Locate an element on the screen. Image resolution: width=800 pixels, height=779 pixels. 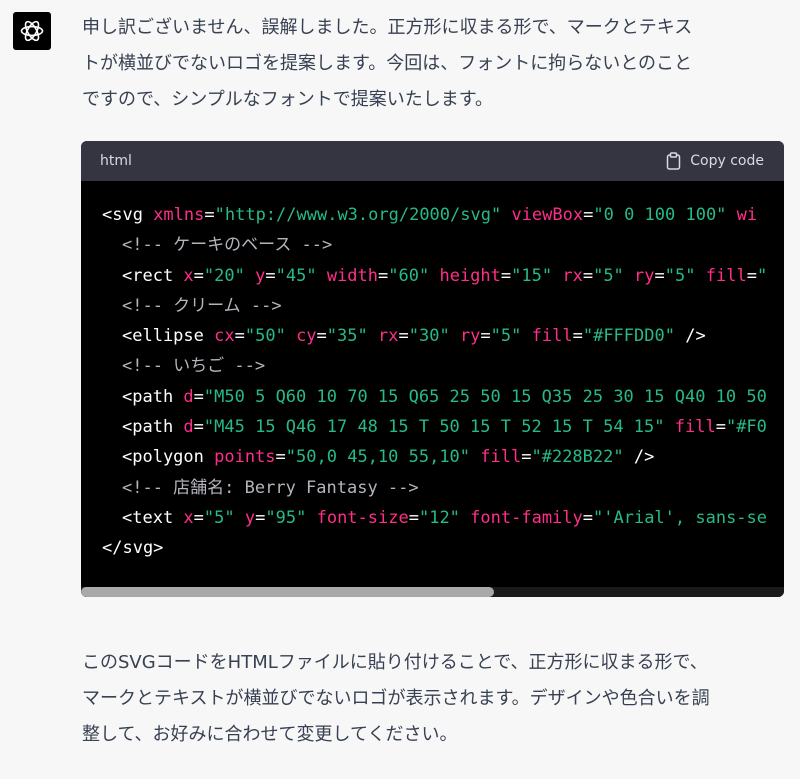
code-attribute-token: y is located at coordinates (250, 517).